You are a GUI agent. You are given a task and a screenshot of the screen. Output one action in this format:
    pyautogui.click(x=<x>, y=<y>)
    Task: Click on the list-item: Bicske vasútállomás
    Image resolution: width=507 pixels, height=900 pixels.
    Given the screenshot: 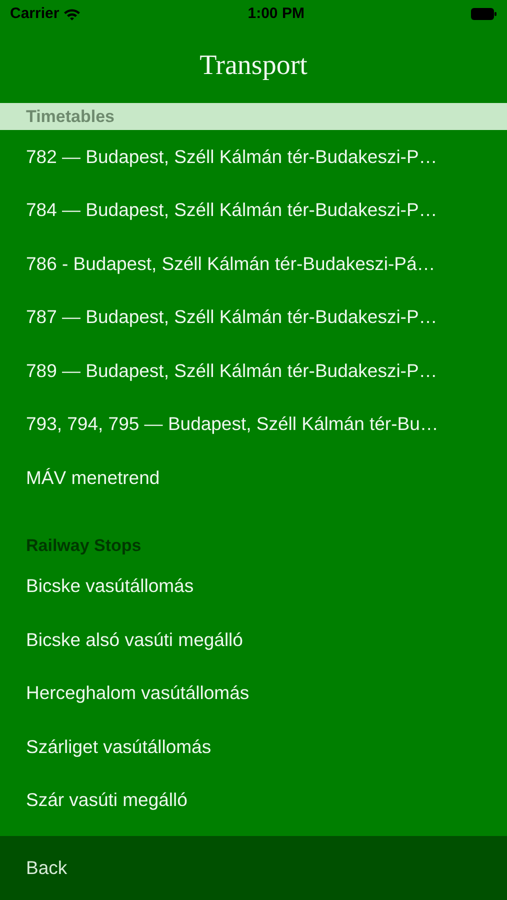 What is the action you would take?
    pyautogui.click(x=253, y=586)
    